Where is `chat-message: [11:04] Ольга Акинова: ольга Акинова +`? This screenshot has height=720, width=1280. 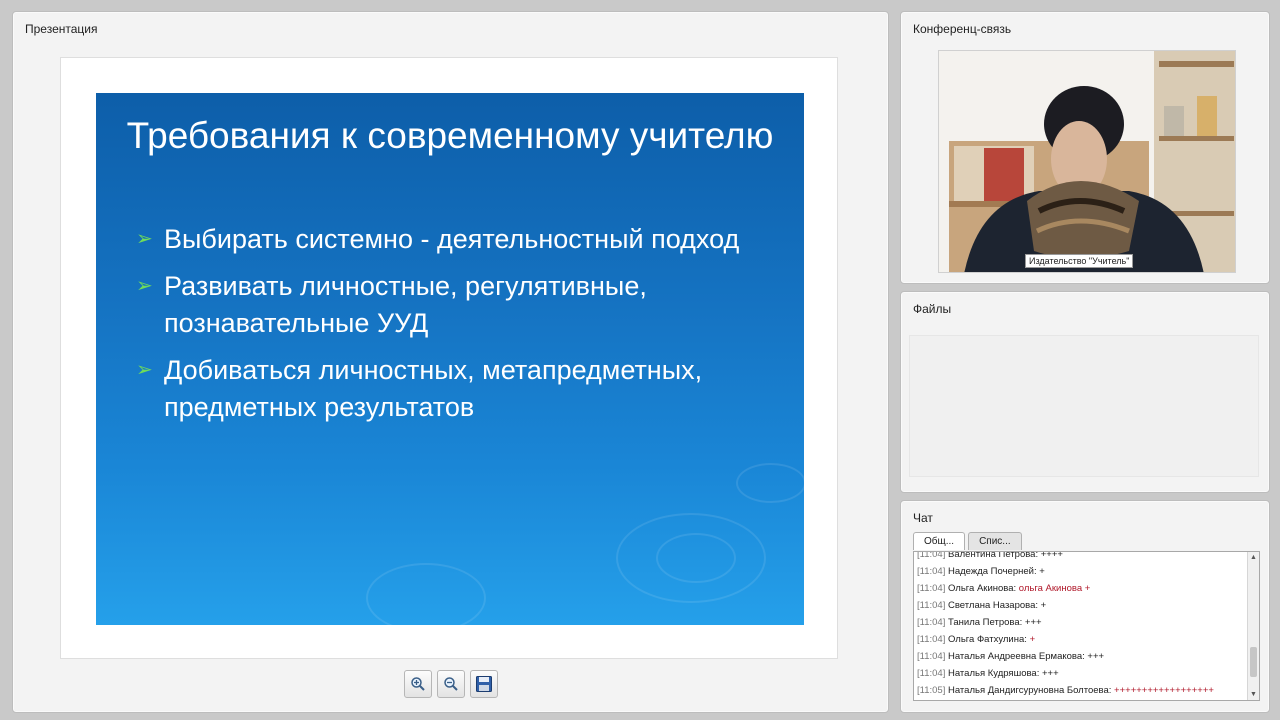
chat-message: [11:04] Ольга Акинова: ольга Акинова + is located at coordinates (1081, 588).